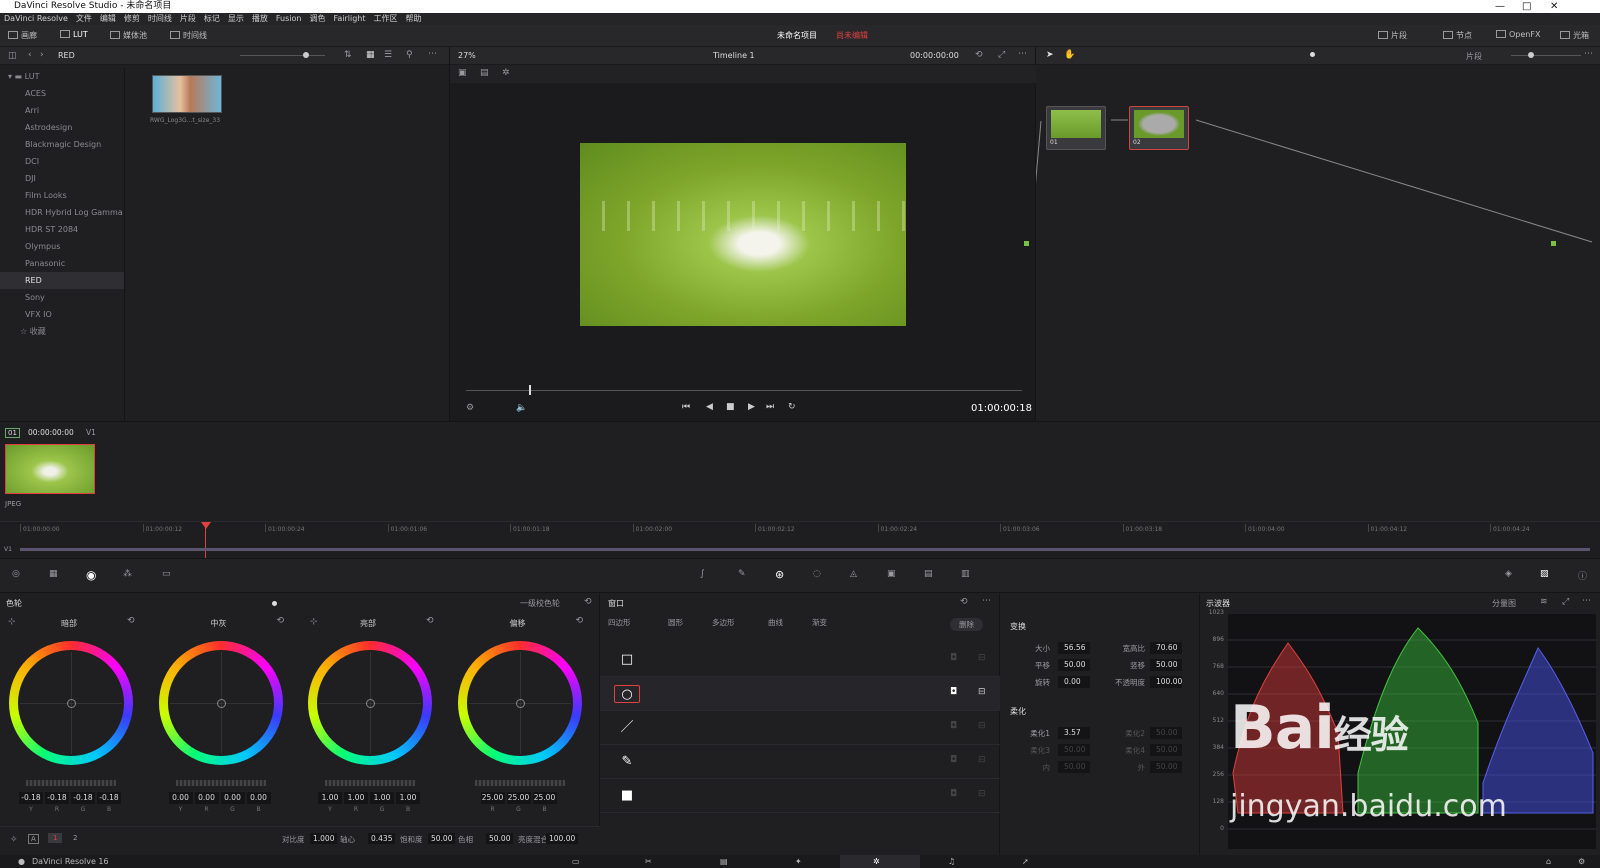 The width and height of the screenshot is (1600, 868). What do you see at coordinates (798, 861) in the screenshot?
I see `fusion-page-icon: ✦` at bounding box center [798, 861].